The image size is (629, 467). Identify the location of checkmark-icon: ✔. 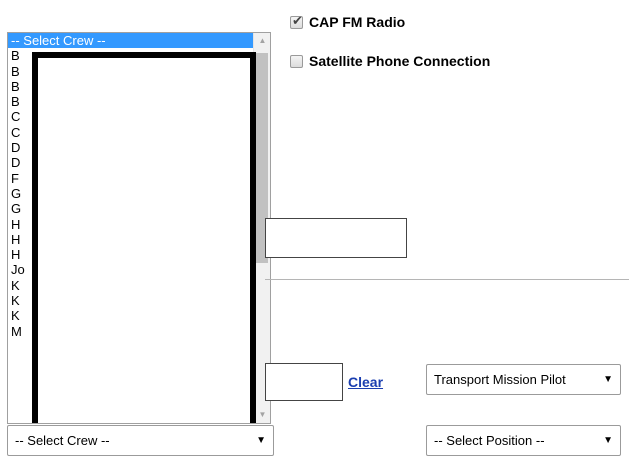
(297, 20).